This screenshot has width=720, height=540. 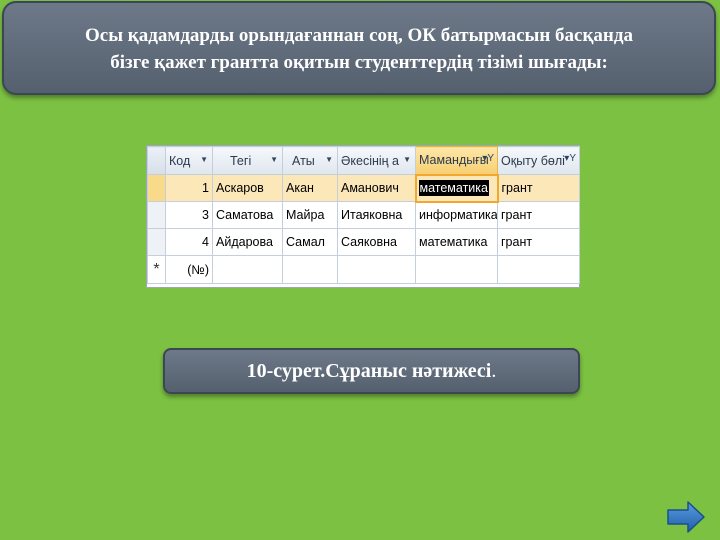 I want to click on column-header-tegi: Тегі ▼, so click(x=247, y=160).